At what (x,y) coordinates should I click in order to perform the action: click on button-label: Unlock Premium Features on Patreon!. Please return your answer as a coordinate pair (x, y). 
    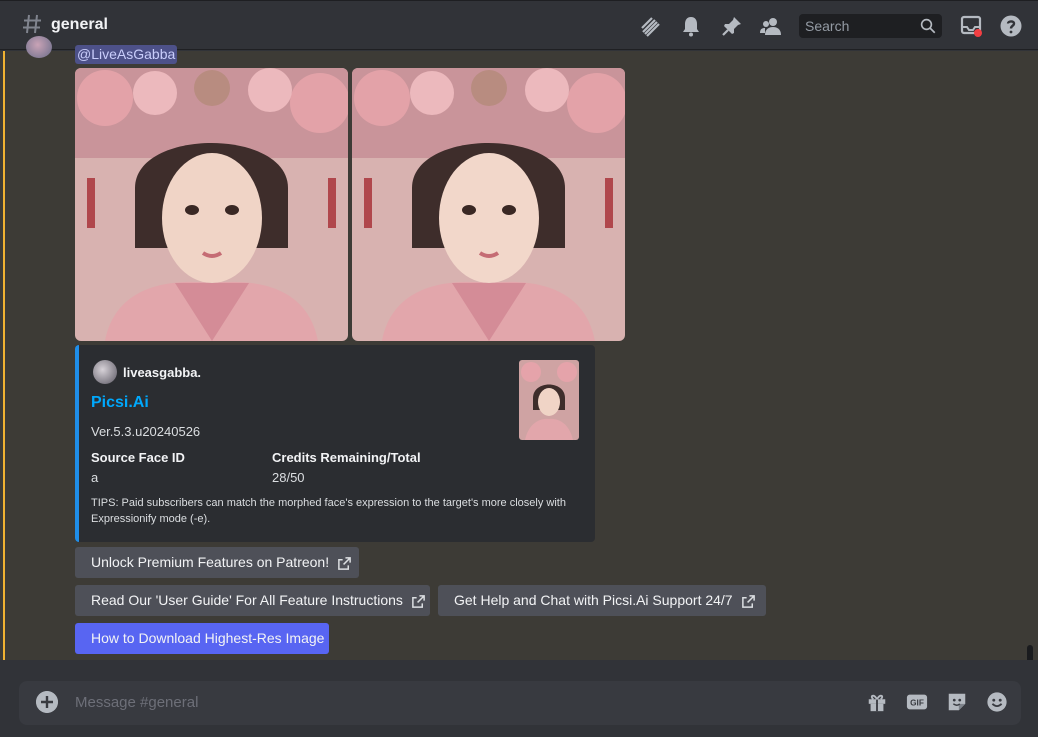
    Looking at the image, I should click on (210, 562).